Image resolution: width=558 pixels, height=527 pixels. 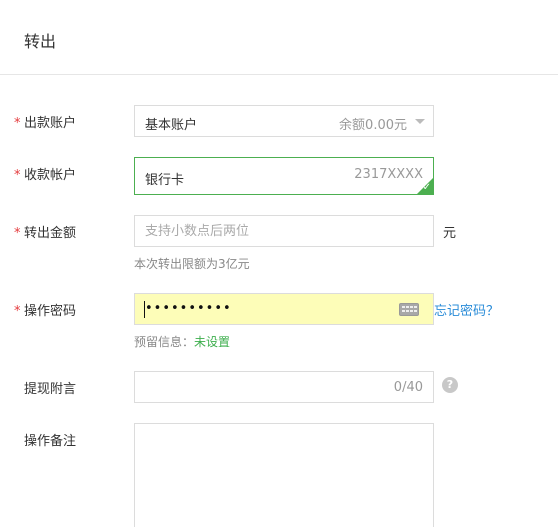 What do you see at coordinates (171, 125) in the screenshot?
I see `debit-account-value: 基本账户` at bounding box center [171, 125].